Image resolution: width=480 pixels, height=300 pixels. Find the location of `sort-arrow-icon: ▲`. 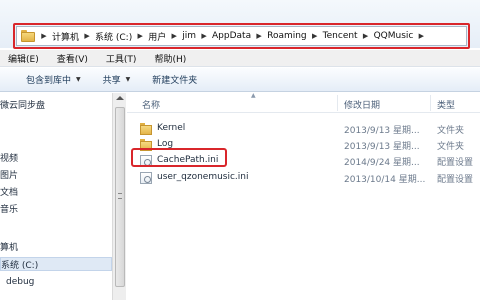

sort-arrow-icon: ▲ is located at coordinates (253, 95).